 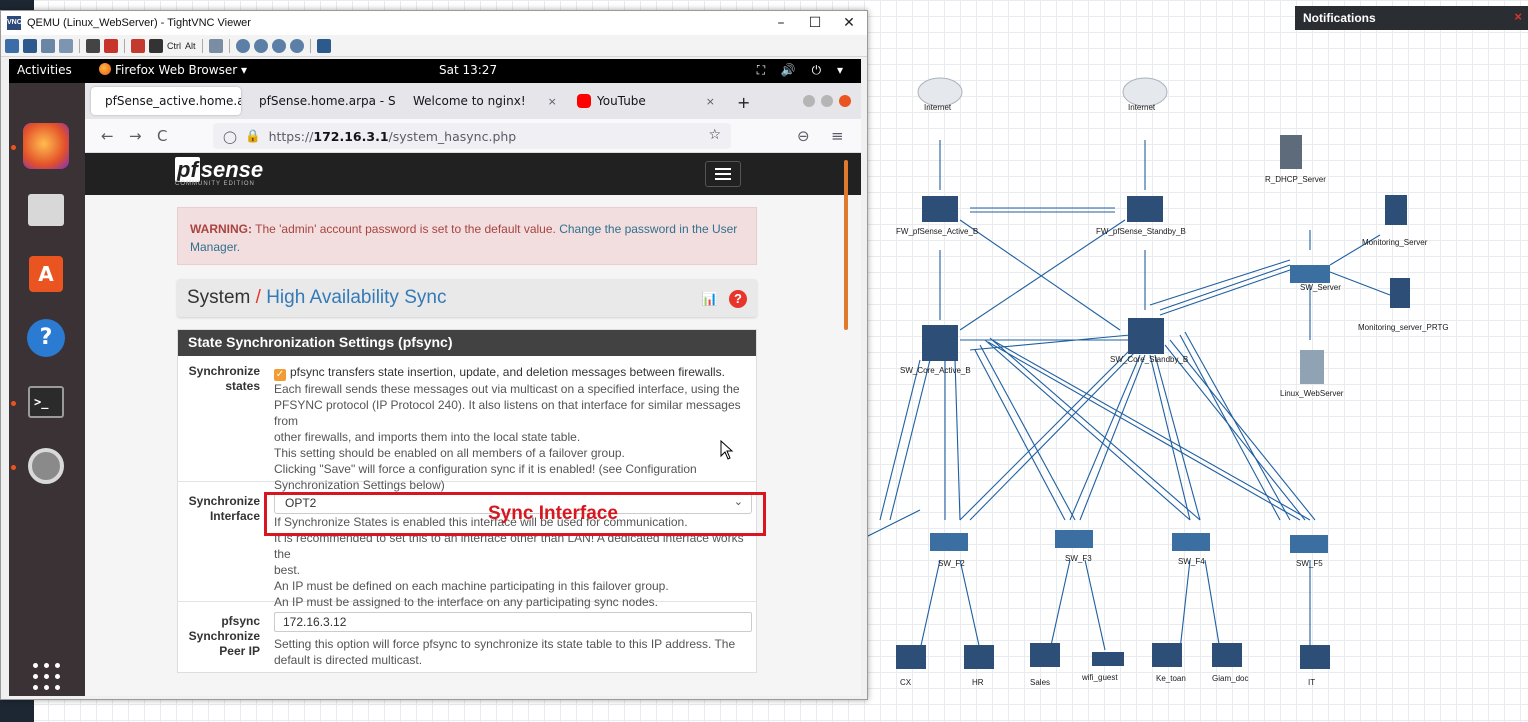 I want to click on svg-text: SW_F3, so click(x=1078, y=558).